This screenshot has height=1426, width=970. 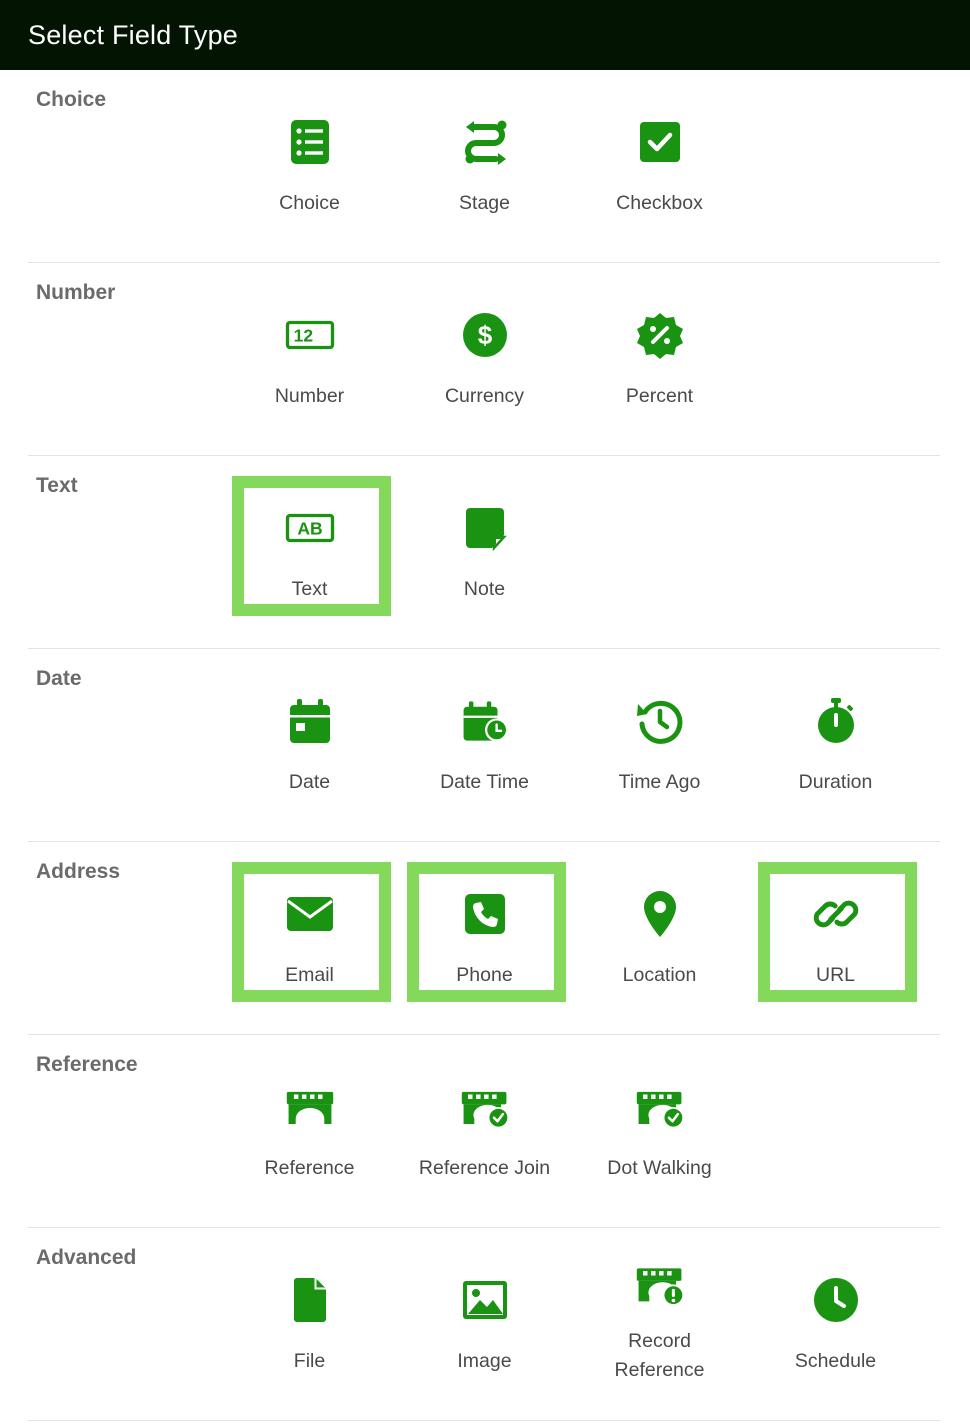 I want to click on history-icon, so click(x=660, y=721).